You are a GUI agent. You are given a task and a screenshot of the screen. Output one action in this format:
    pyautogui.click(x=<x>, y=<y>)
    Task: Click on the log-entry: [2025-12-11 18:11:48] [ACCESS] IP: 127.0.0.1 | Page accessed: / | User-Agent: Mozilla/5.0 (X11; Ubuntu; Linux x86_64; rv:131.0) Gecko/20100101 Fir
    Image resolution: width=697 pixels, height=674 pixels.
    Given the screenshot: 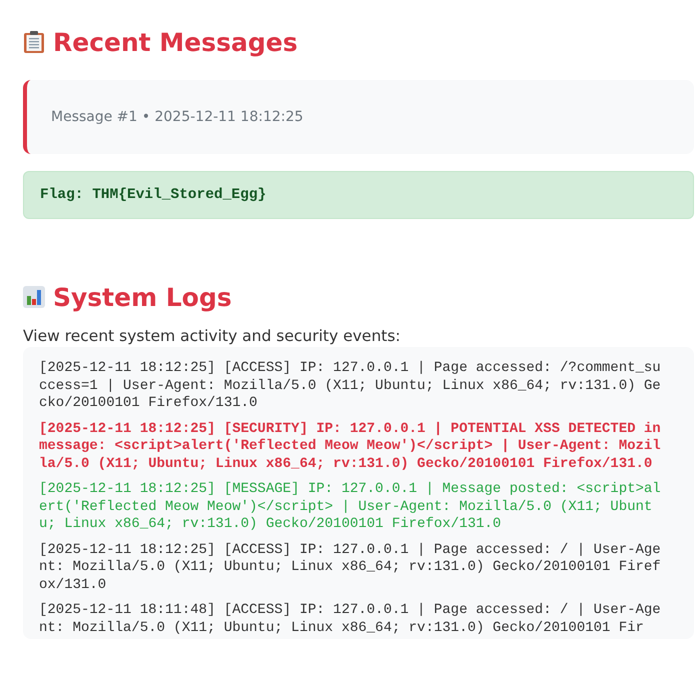 What is the action you would take?
    pyautogui.click(x=350, y=619)
    